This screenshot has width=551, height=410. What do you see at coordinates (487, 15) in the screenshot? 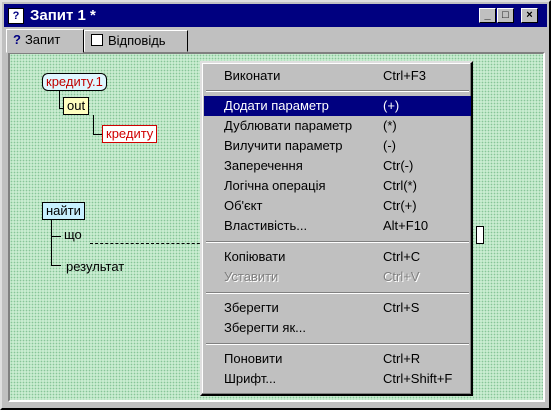
I see `minimize-button: _` at bounding box center [487, 15].